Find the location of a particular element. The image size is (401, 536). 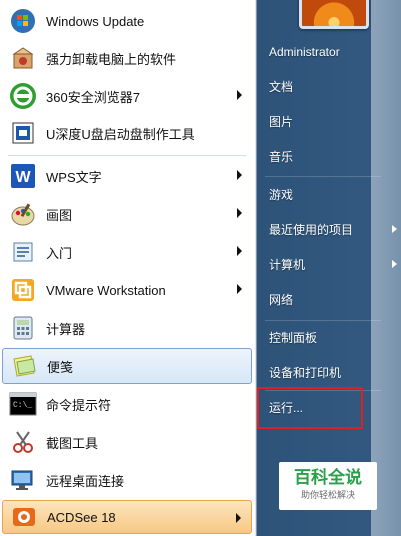

program-label: WPS文字 is located at coordinates (74, 177).